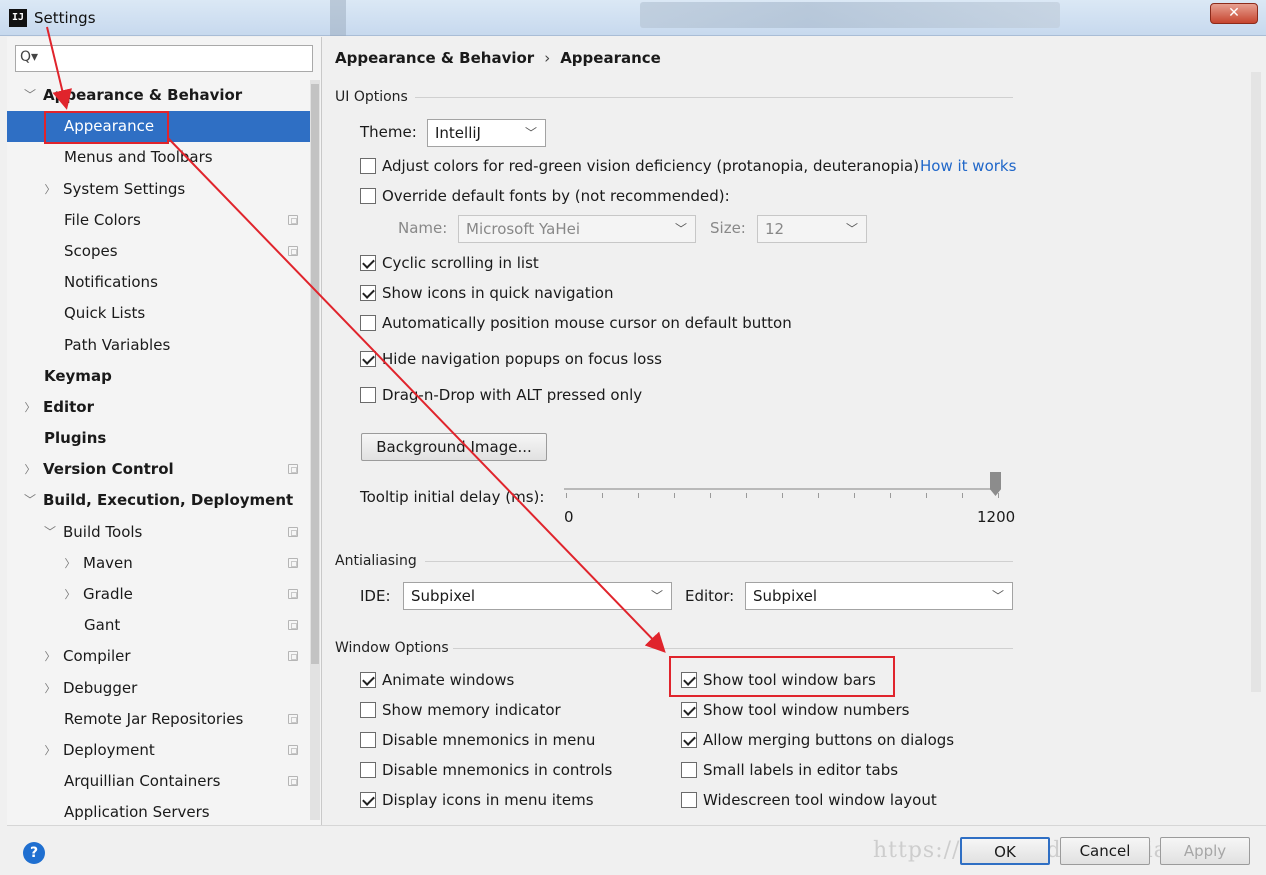 The image size is (1266, 875). Describe the element at coordinates (497, 770) in the screenshot. I see `disable-mnemonics-in-controls-label: Disable mnemonics in controls` at that location.